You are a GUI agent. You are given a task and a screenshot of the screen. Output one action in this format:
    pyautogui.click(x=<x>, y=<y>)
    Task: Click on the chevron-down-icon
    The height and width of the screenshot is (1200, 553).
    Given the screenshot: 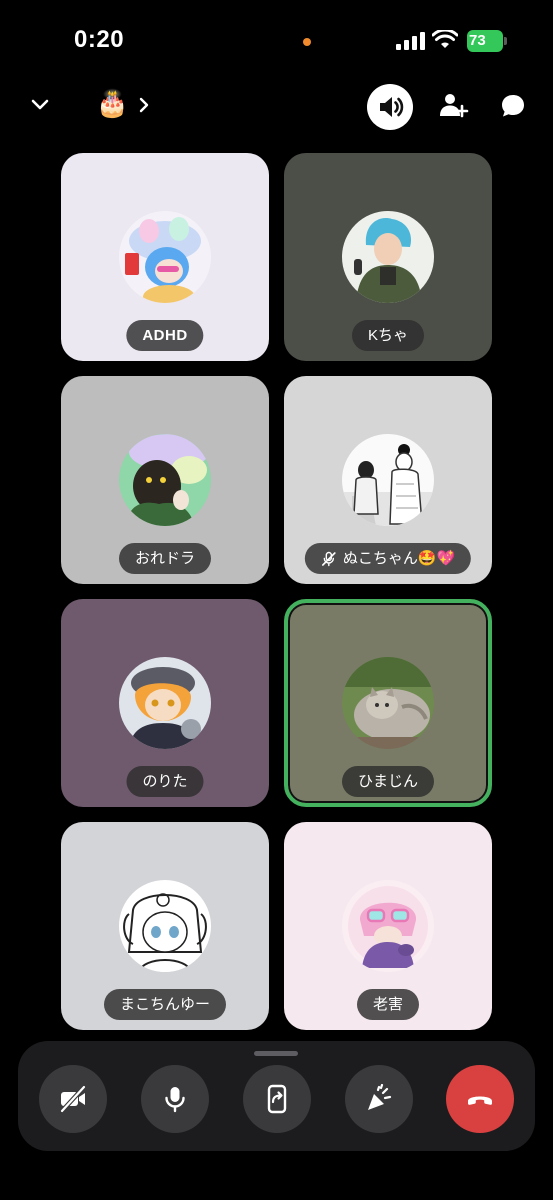 What is the action you would take?
    pyautogui.click(x=40, y=104)
    